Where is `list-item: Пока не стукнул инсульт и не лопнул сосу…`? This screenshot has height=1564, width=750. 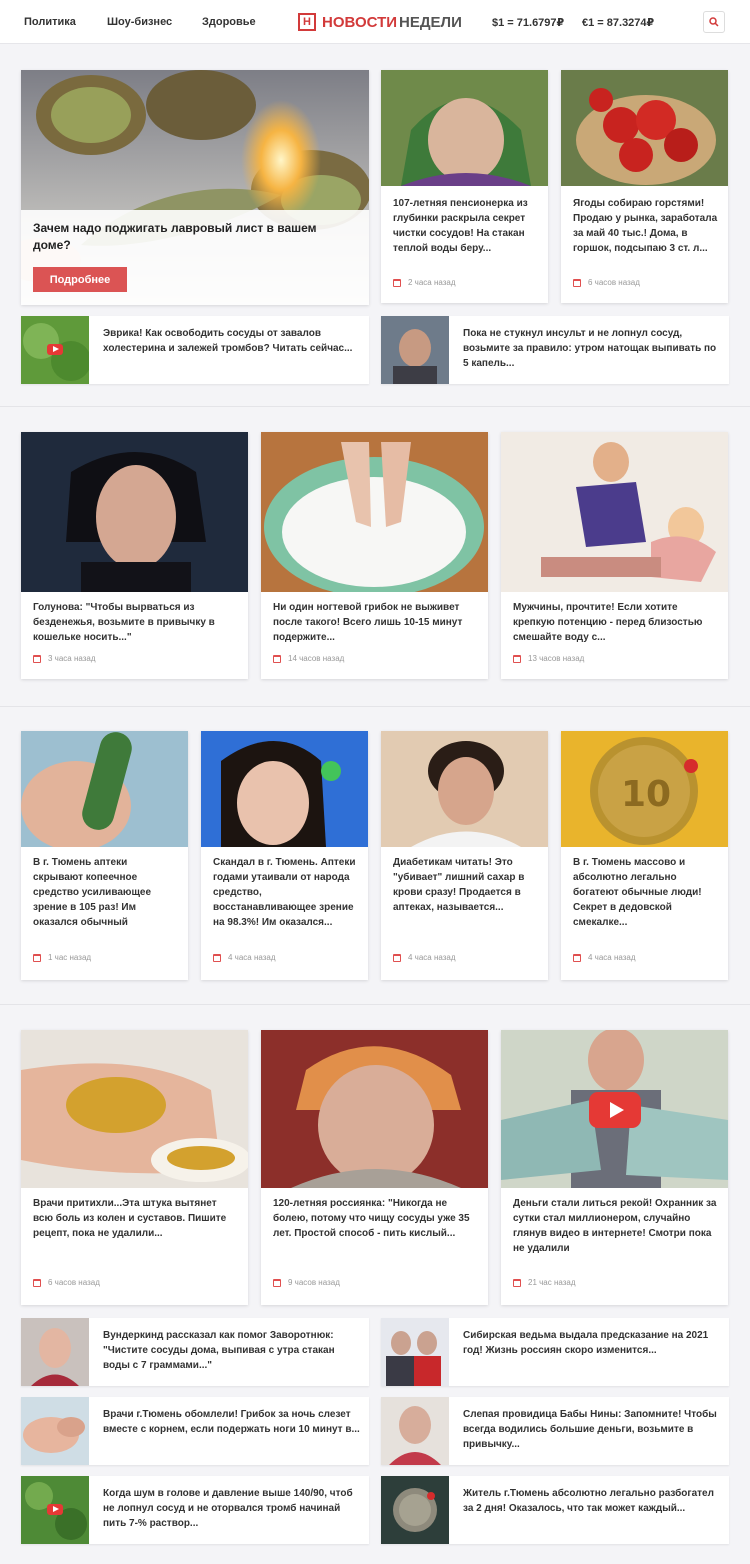
list-item: Пока не стукнул инсульт и не лопнул сосу… is located at coordinates (555, 350).